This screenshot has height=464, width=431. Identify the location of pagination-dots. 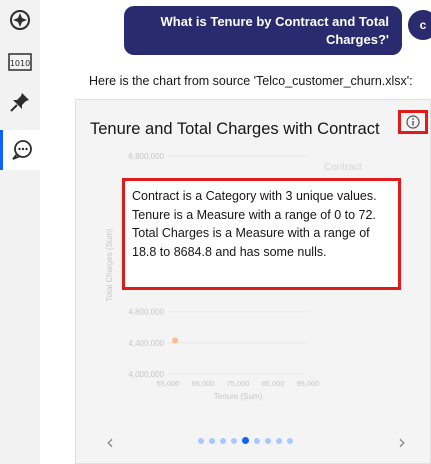
(245, 441).